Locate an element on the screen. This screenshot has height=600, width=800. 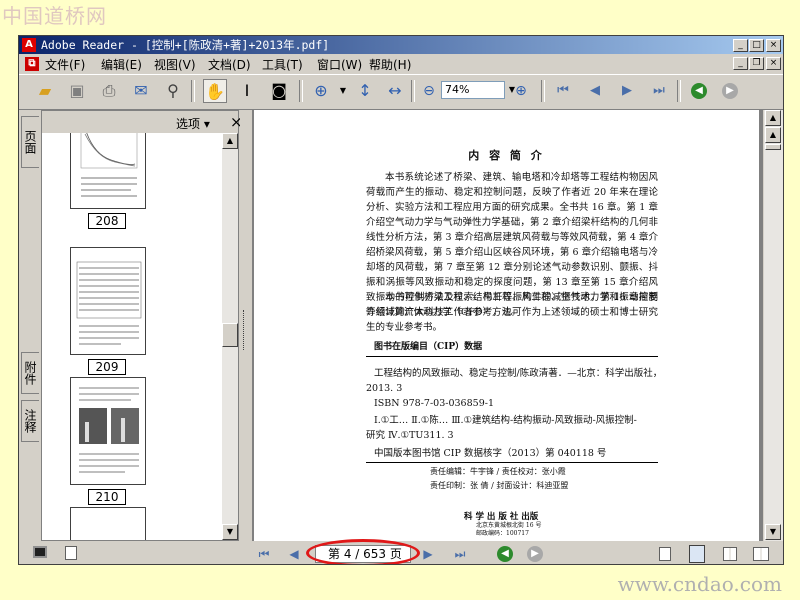
document-scrollbar: ▲ ▲ ▼ is located at coordinates (773, 325).